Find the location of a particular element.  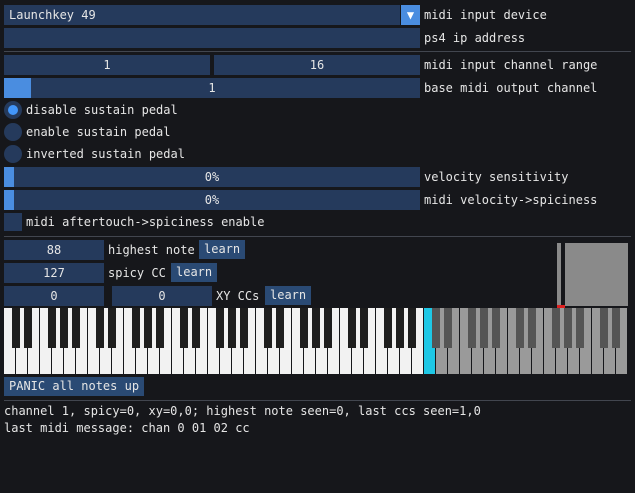

velocity-sensitivity-label: velocity sensitivity is located at coordinates (496, 177).